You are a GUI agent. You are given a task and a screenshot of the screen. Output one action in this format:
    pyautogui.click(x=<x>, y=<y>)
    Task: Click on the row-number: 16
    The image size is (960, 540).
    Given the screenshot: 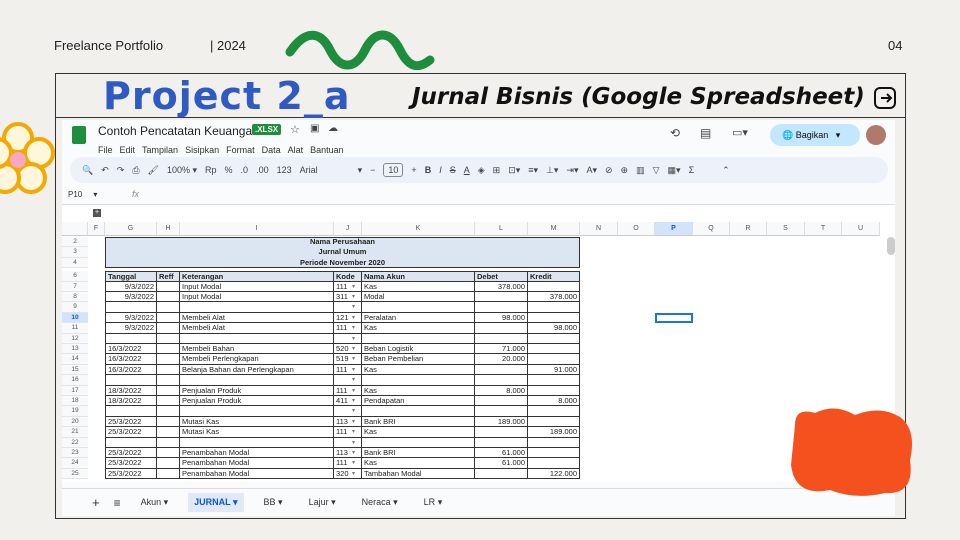 What is the action you would take?
    pyautogui.click(x=75, y=380)
    